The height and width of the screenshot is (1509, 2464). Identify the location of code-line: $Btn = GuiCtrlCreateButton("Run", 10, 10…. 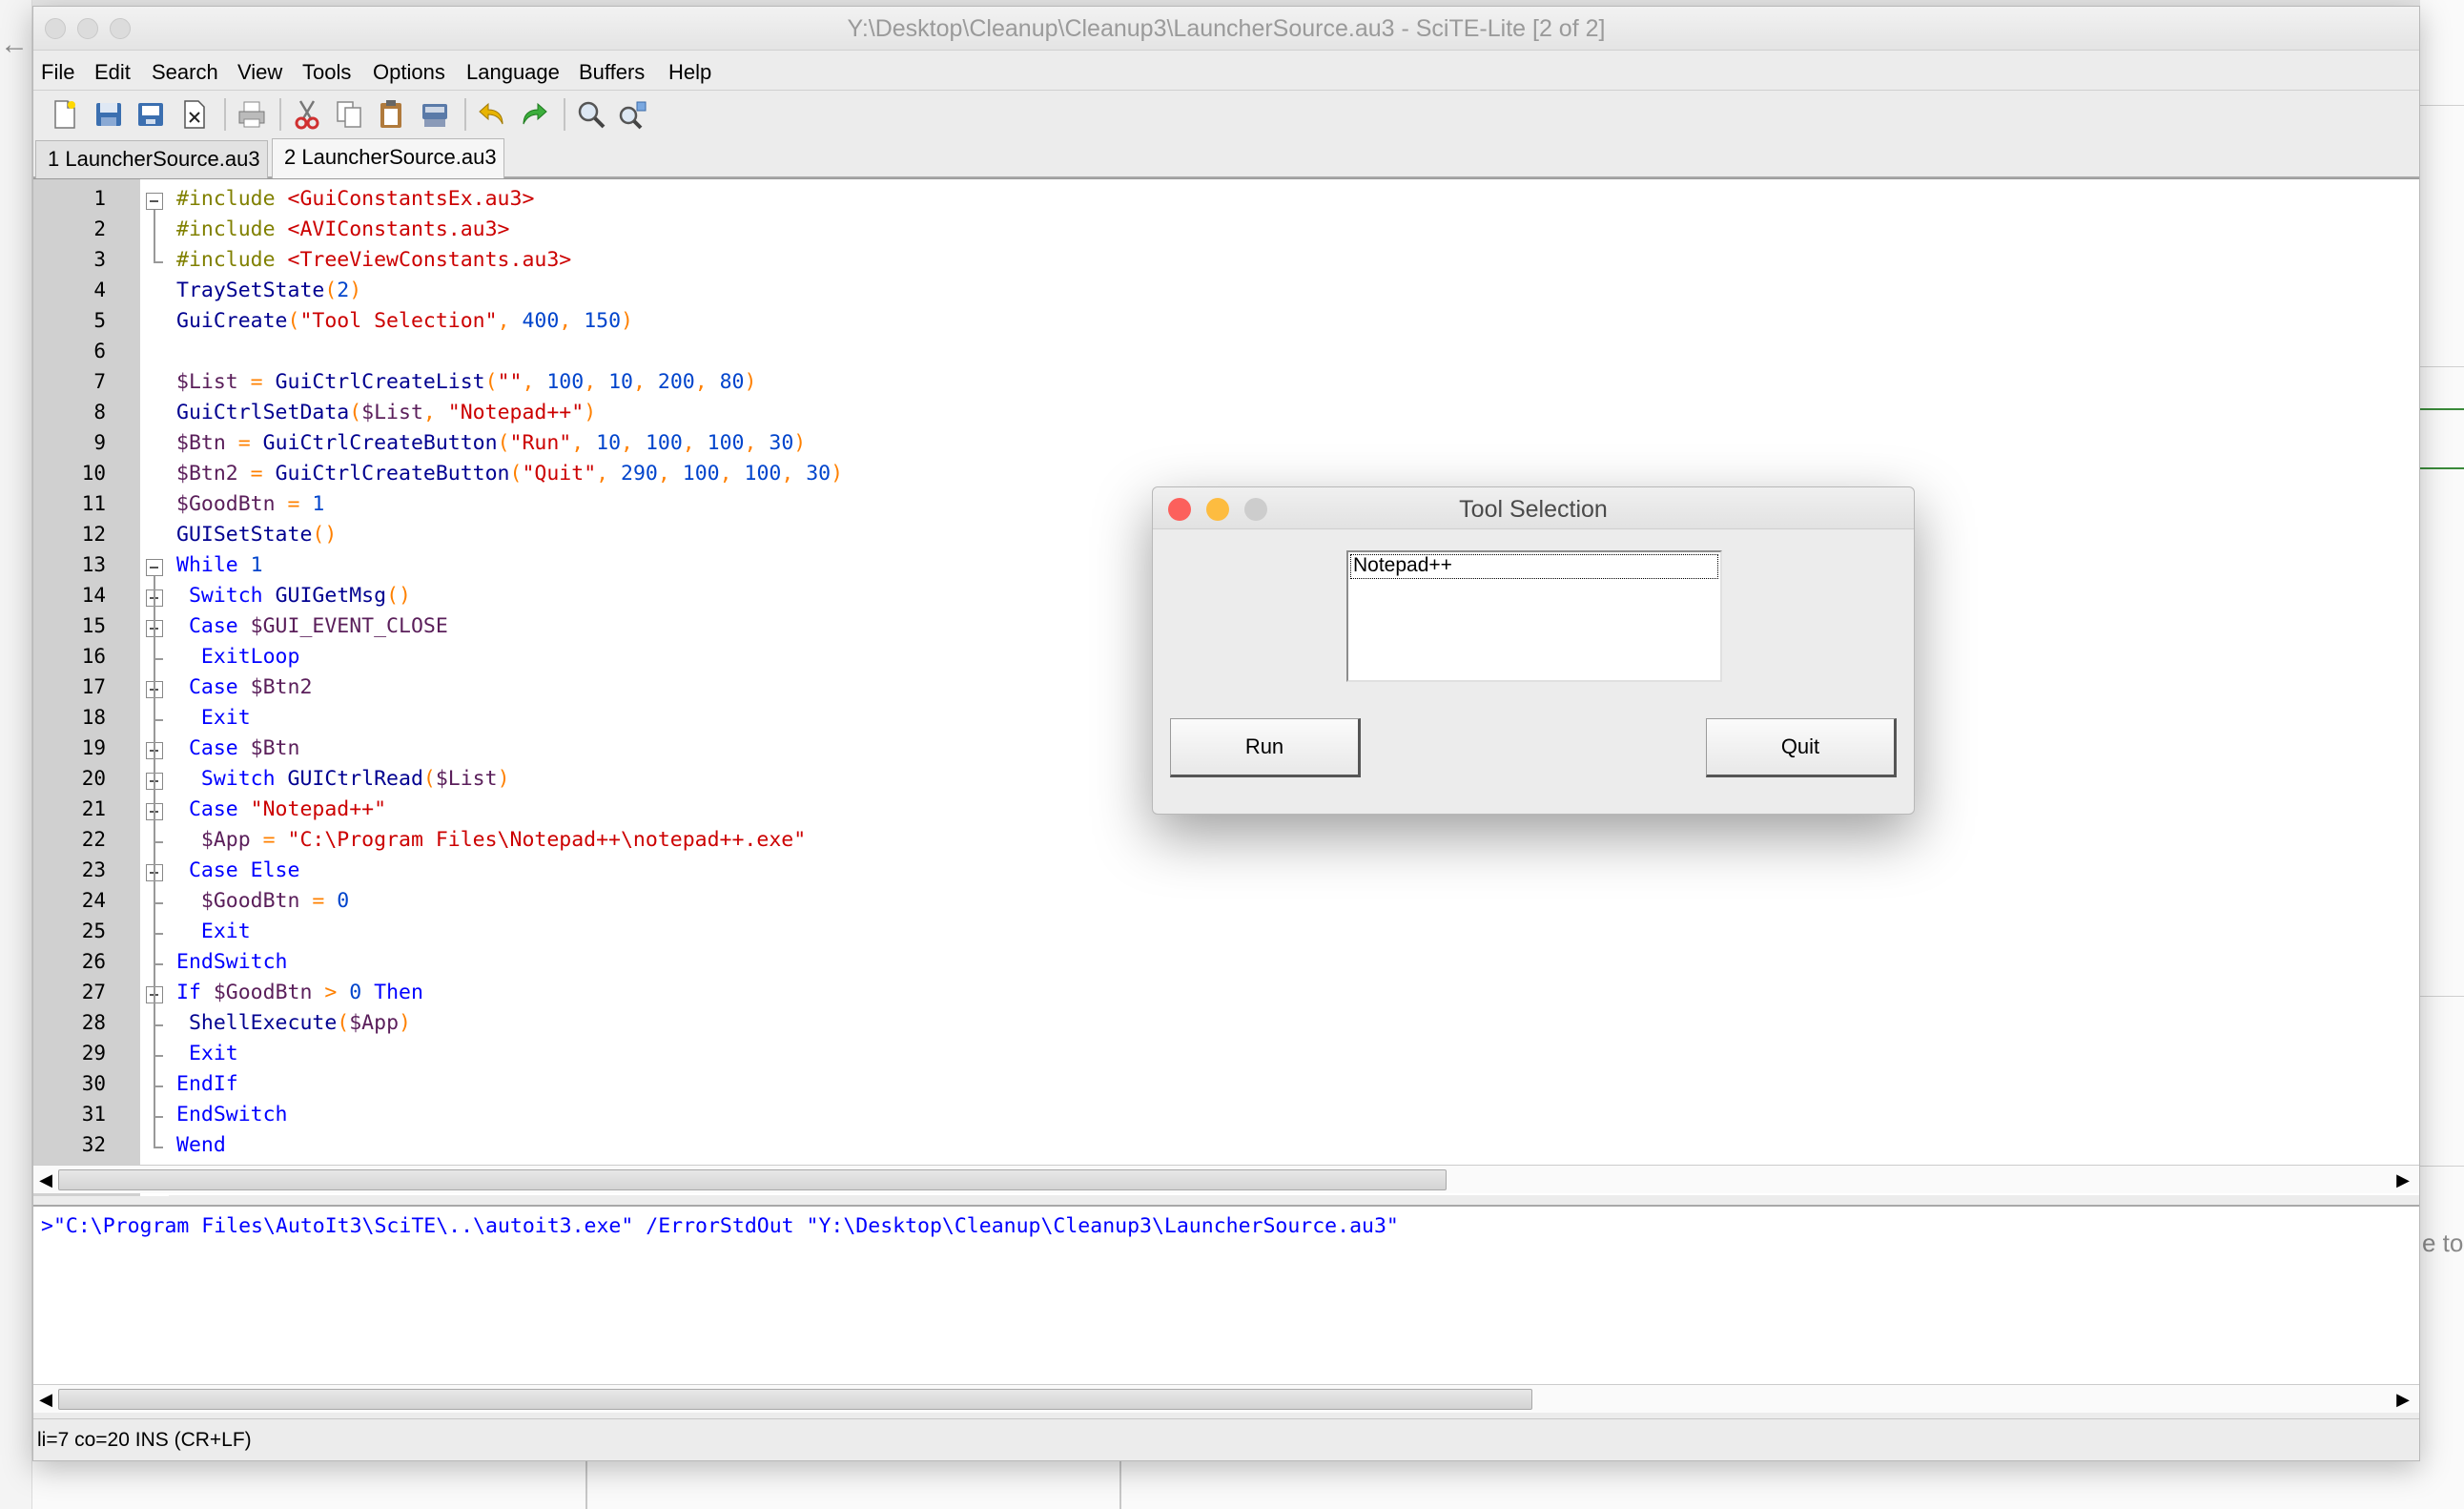
(491, 443).